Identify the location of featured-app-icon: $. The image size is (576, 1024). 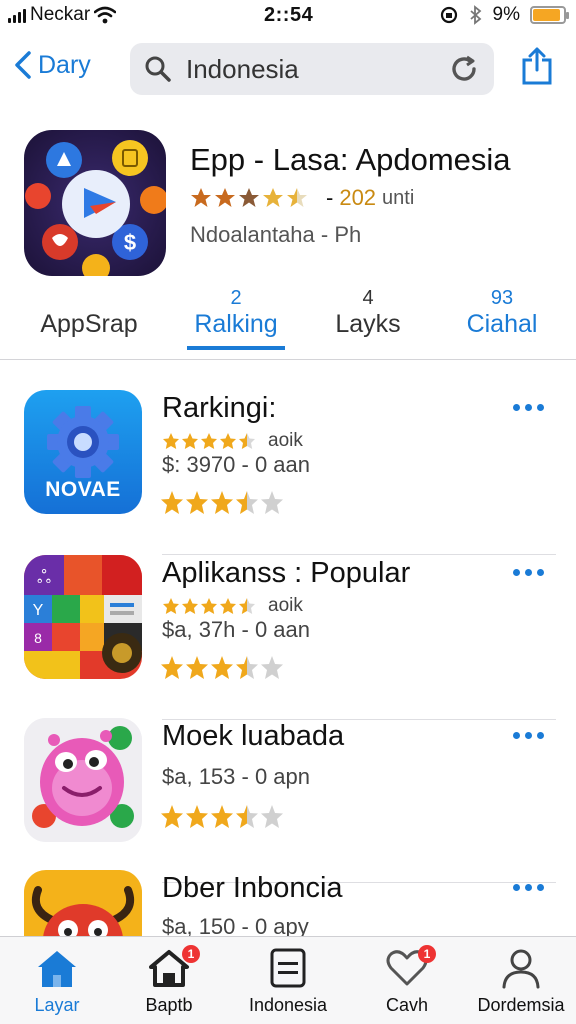
(95, 203).